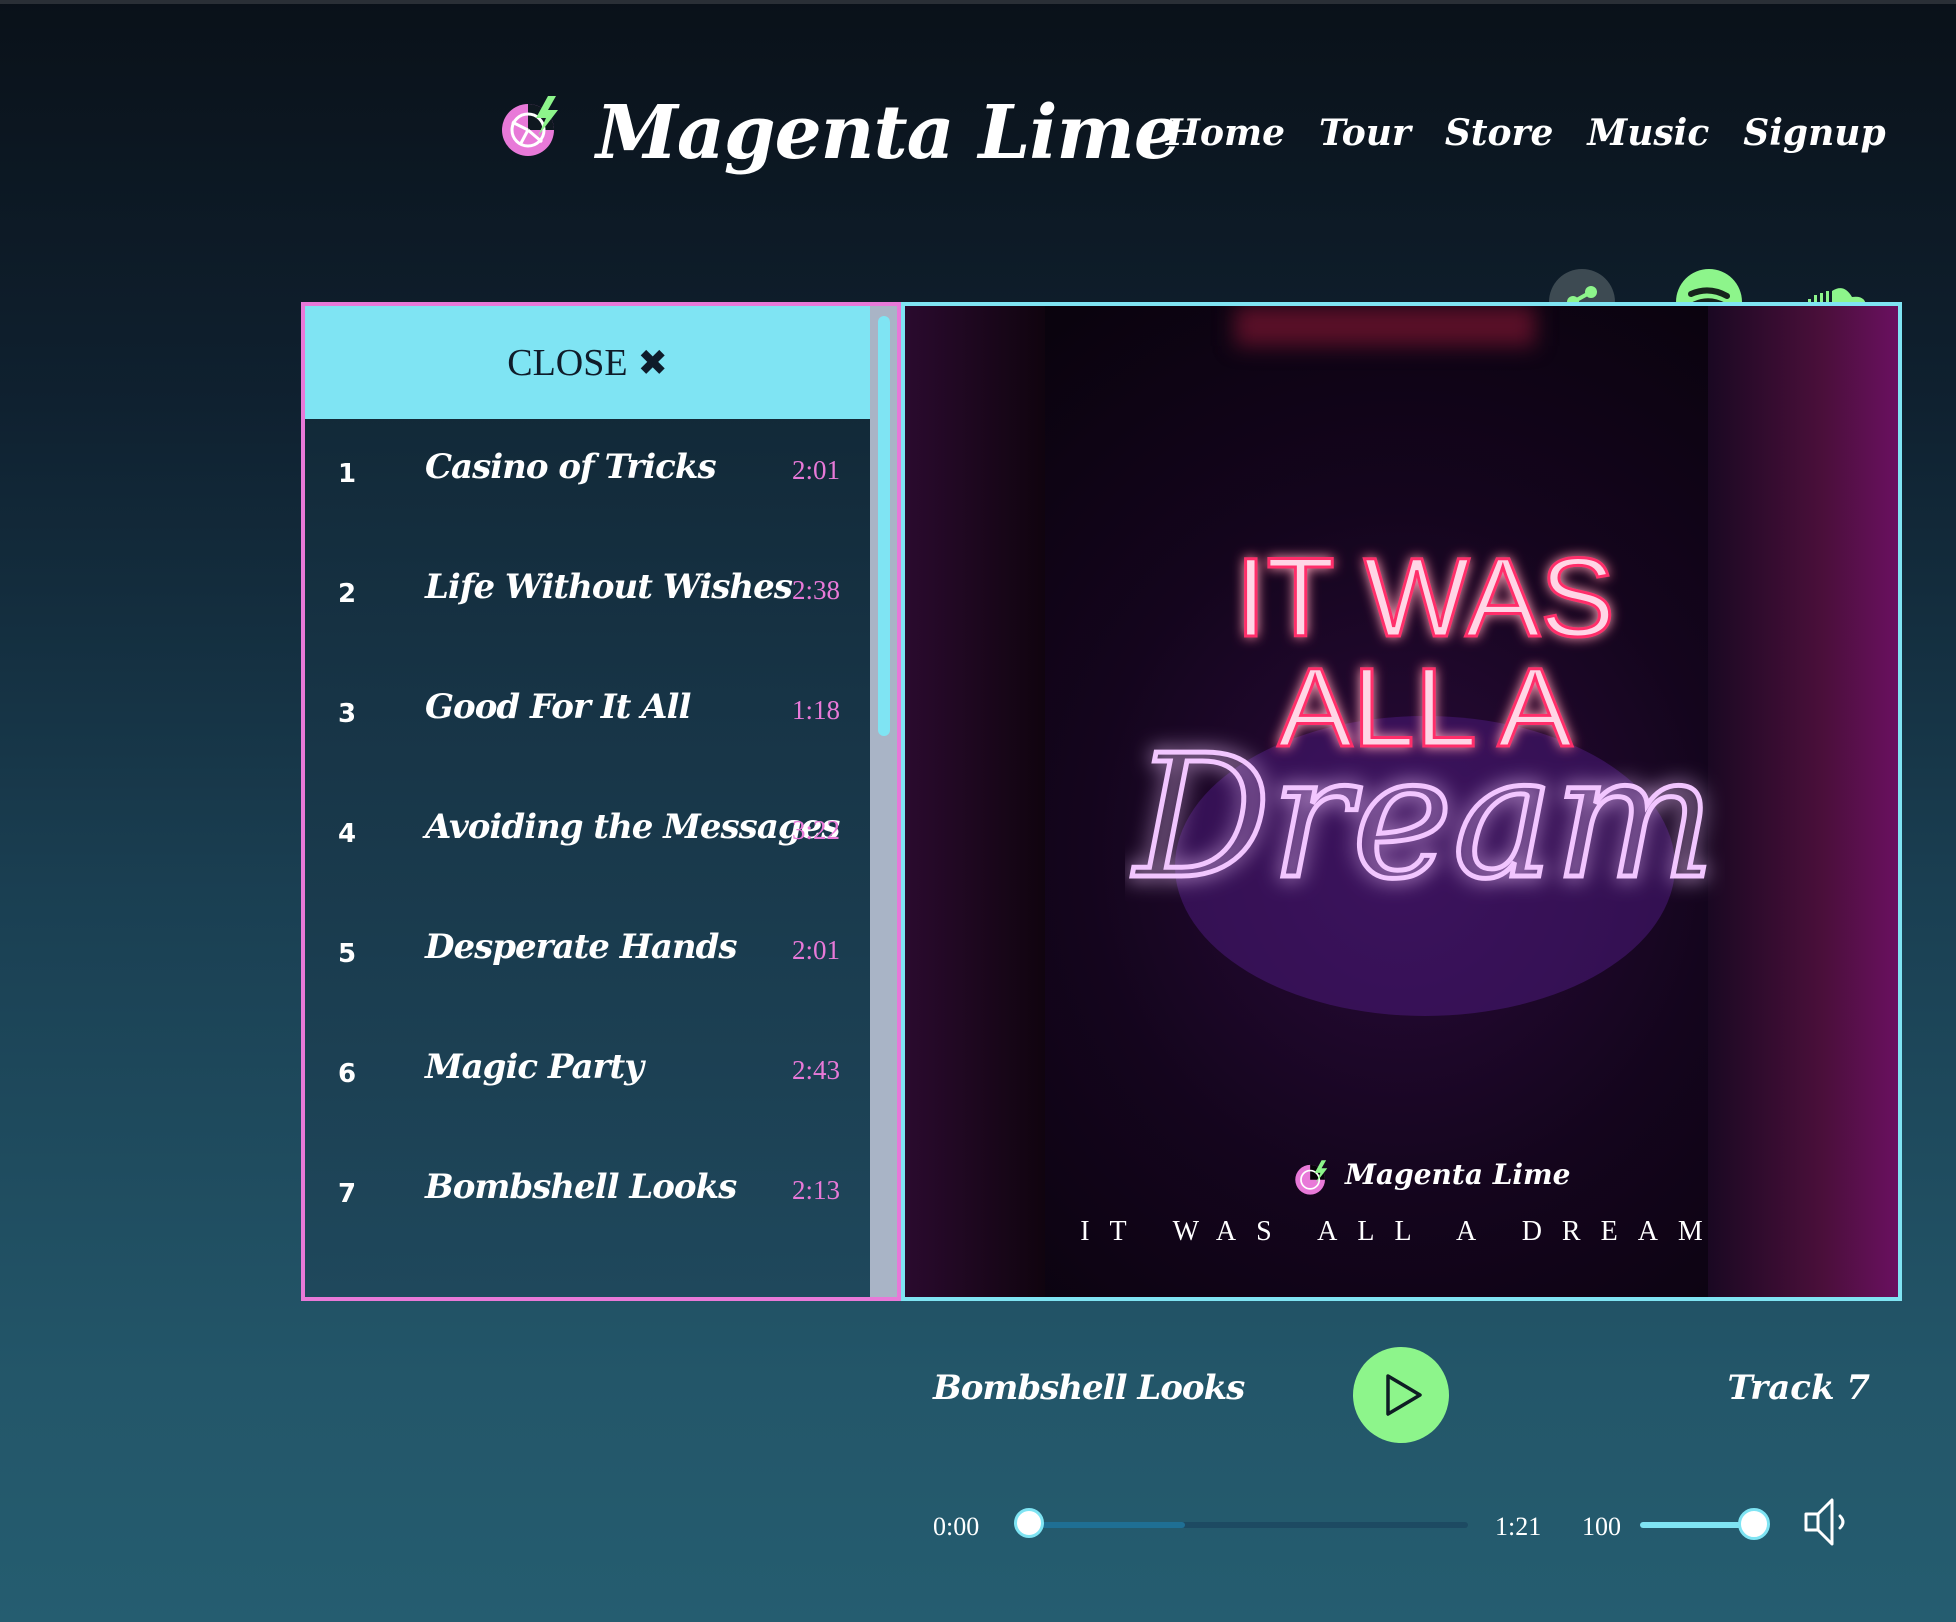 This screenshot has width=1956, height=1622. What do you see at coordinates (884, 526) in the screenshot?
I see `playlist-scrollbar-thumb` at bounding box center [884, 526].